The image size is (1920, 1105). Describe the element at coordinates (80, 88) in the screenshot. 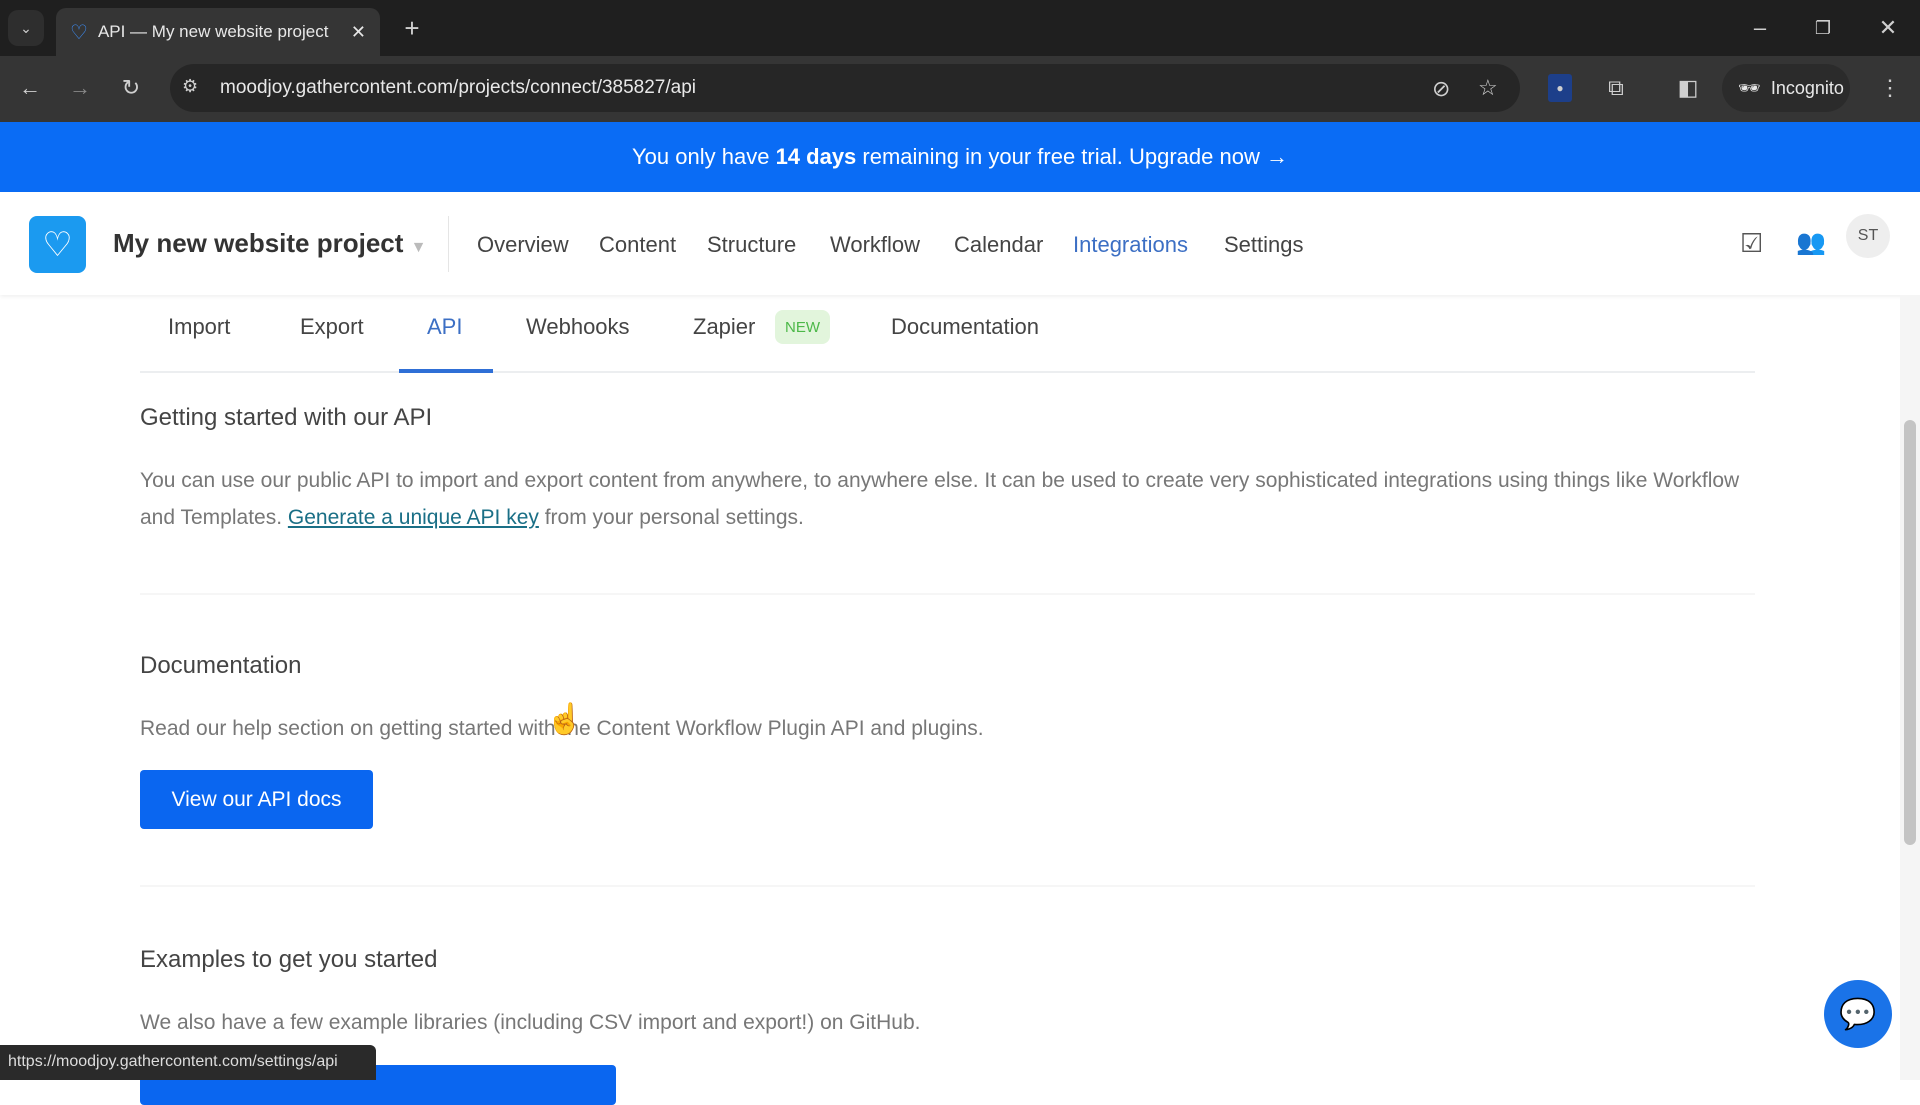

I see `forward-button: →` at that location.